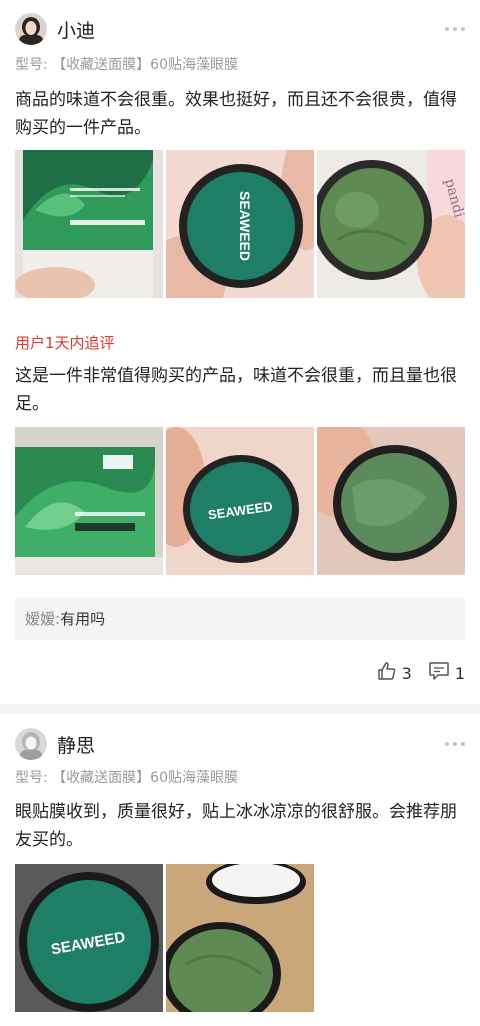  What do you see at coordinates (55, 29) in the screenshot?
I see `user-row: 小迪` at bounding box center [55, 29].